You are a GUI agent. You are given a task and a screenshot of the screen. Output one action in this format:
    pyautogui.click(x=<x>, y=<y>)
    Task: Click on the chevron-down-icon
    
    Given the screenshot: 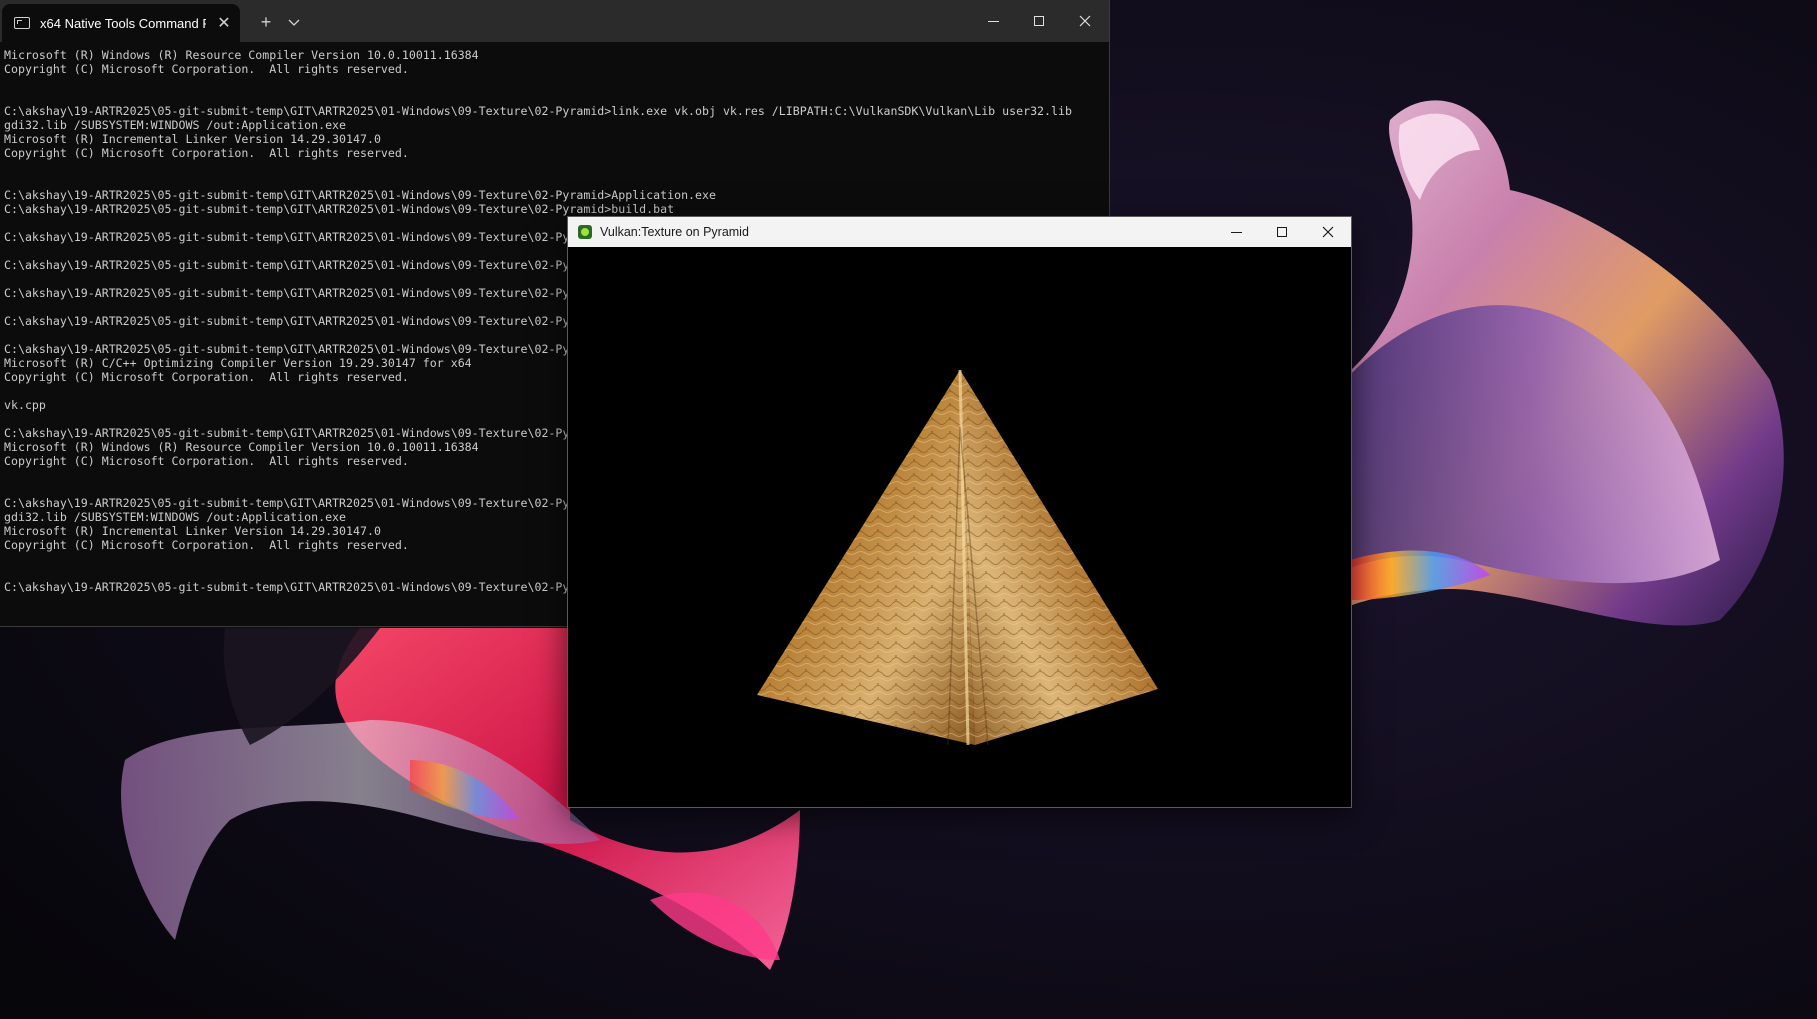 What is the action you would take?
    pyautogui.click(x=294, y=22)
    